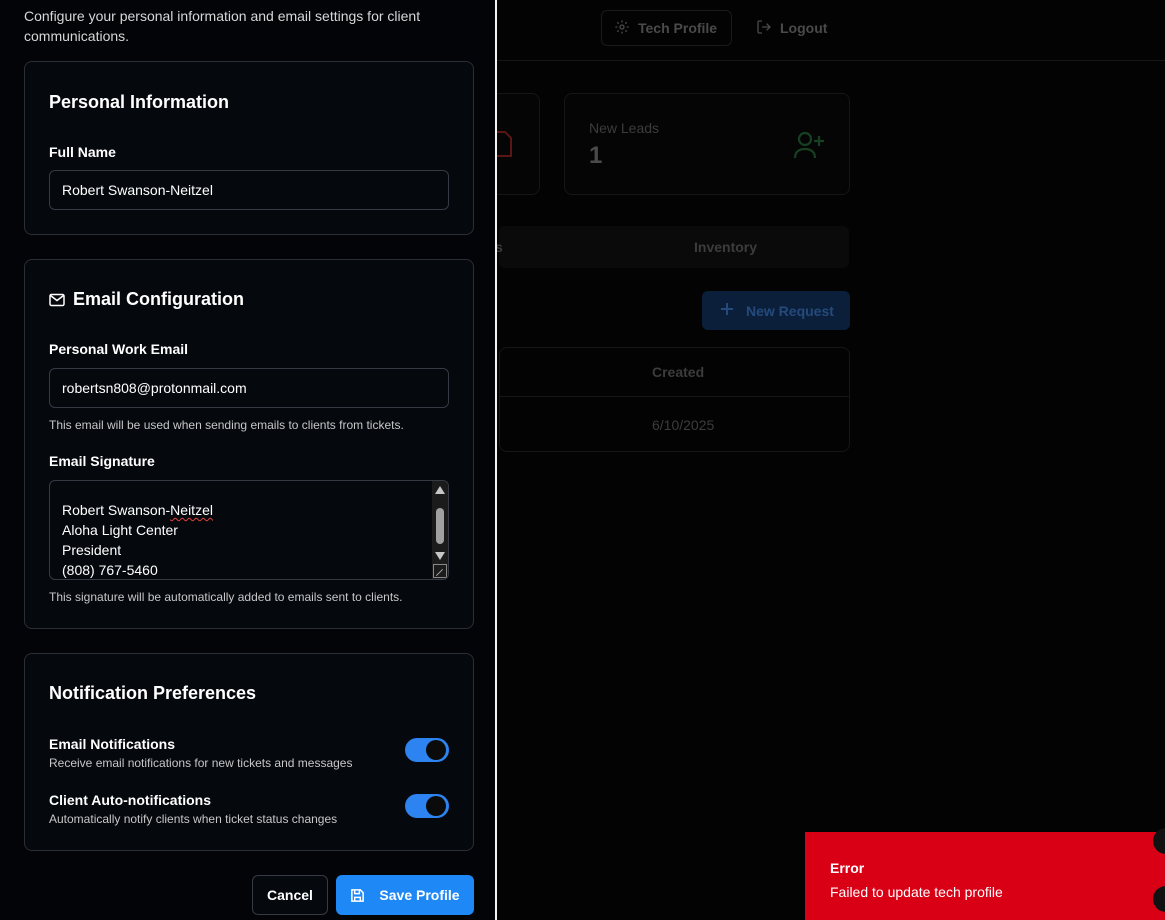 The height and width of the screenshot is (920, 1165). What do you see at coordinates (130, 800) in the screenshot?
I see `client-auto-notifications-title: Client Auto-notifications` at bounding box center [130, 800].